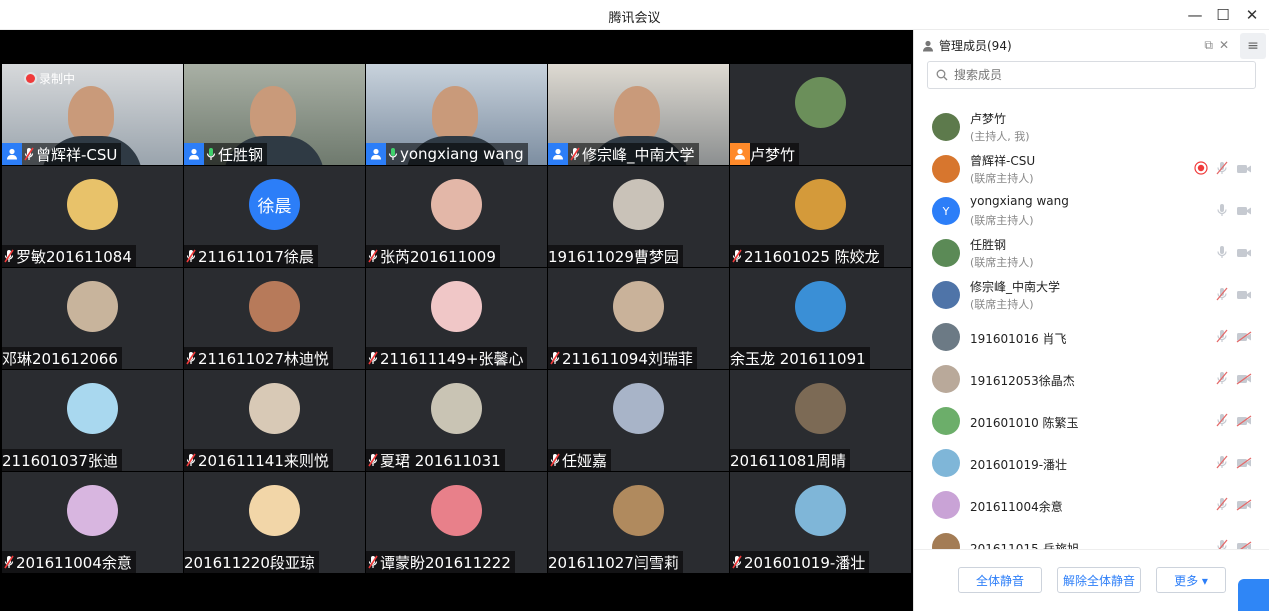 The height and width of the screenshot is (611, 1269). I want to click on close-panel-icon: ✕, so click(1224, 45).